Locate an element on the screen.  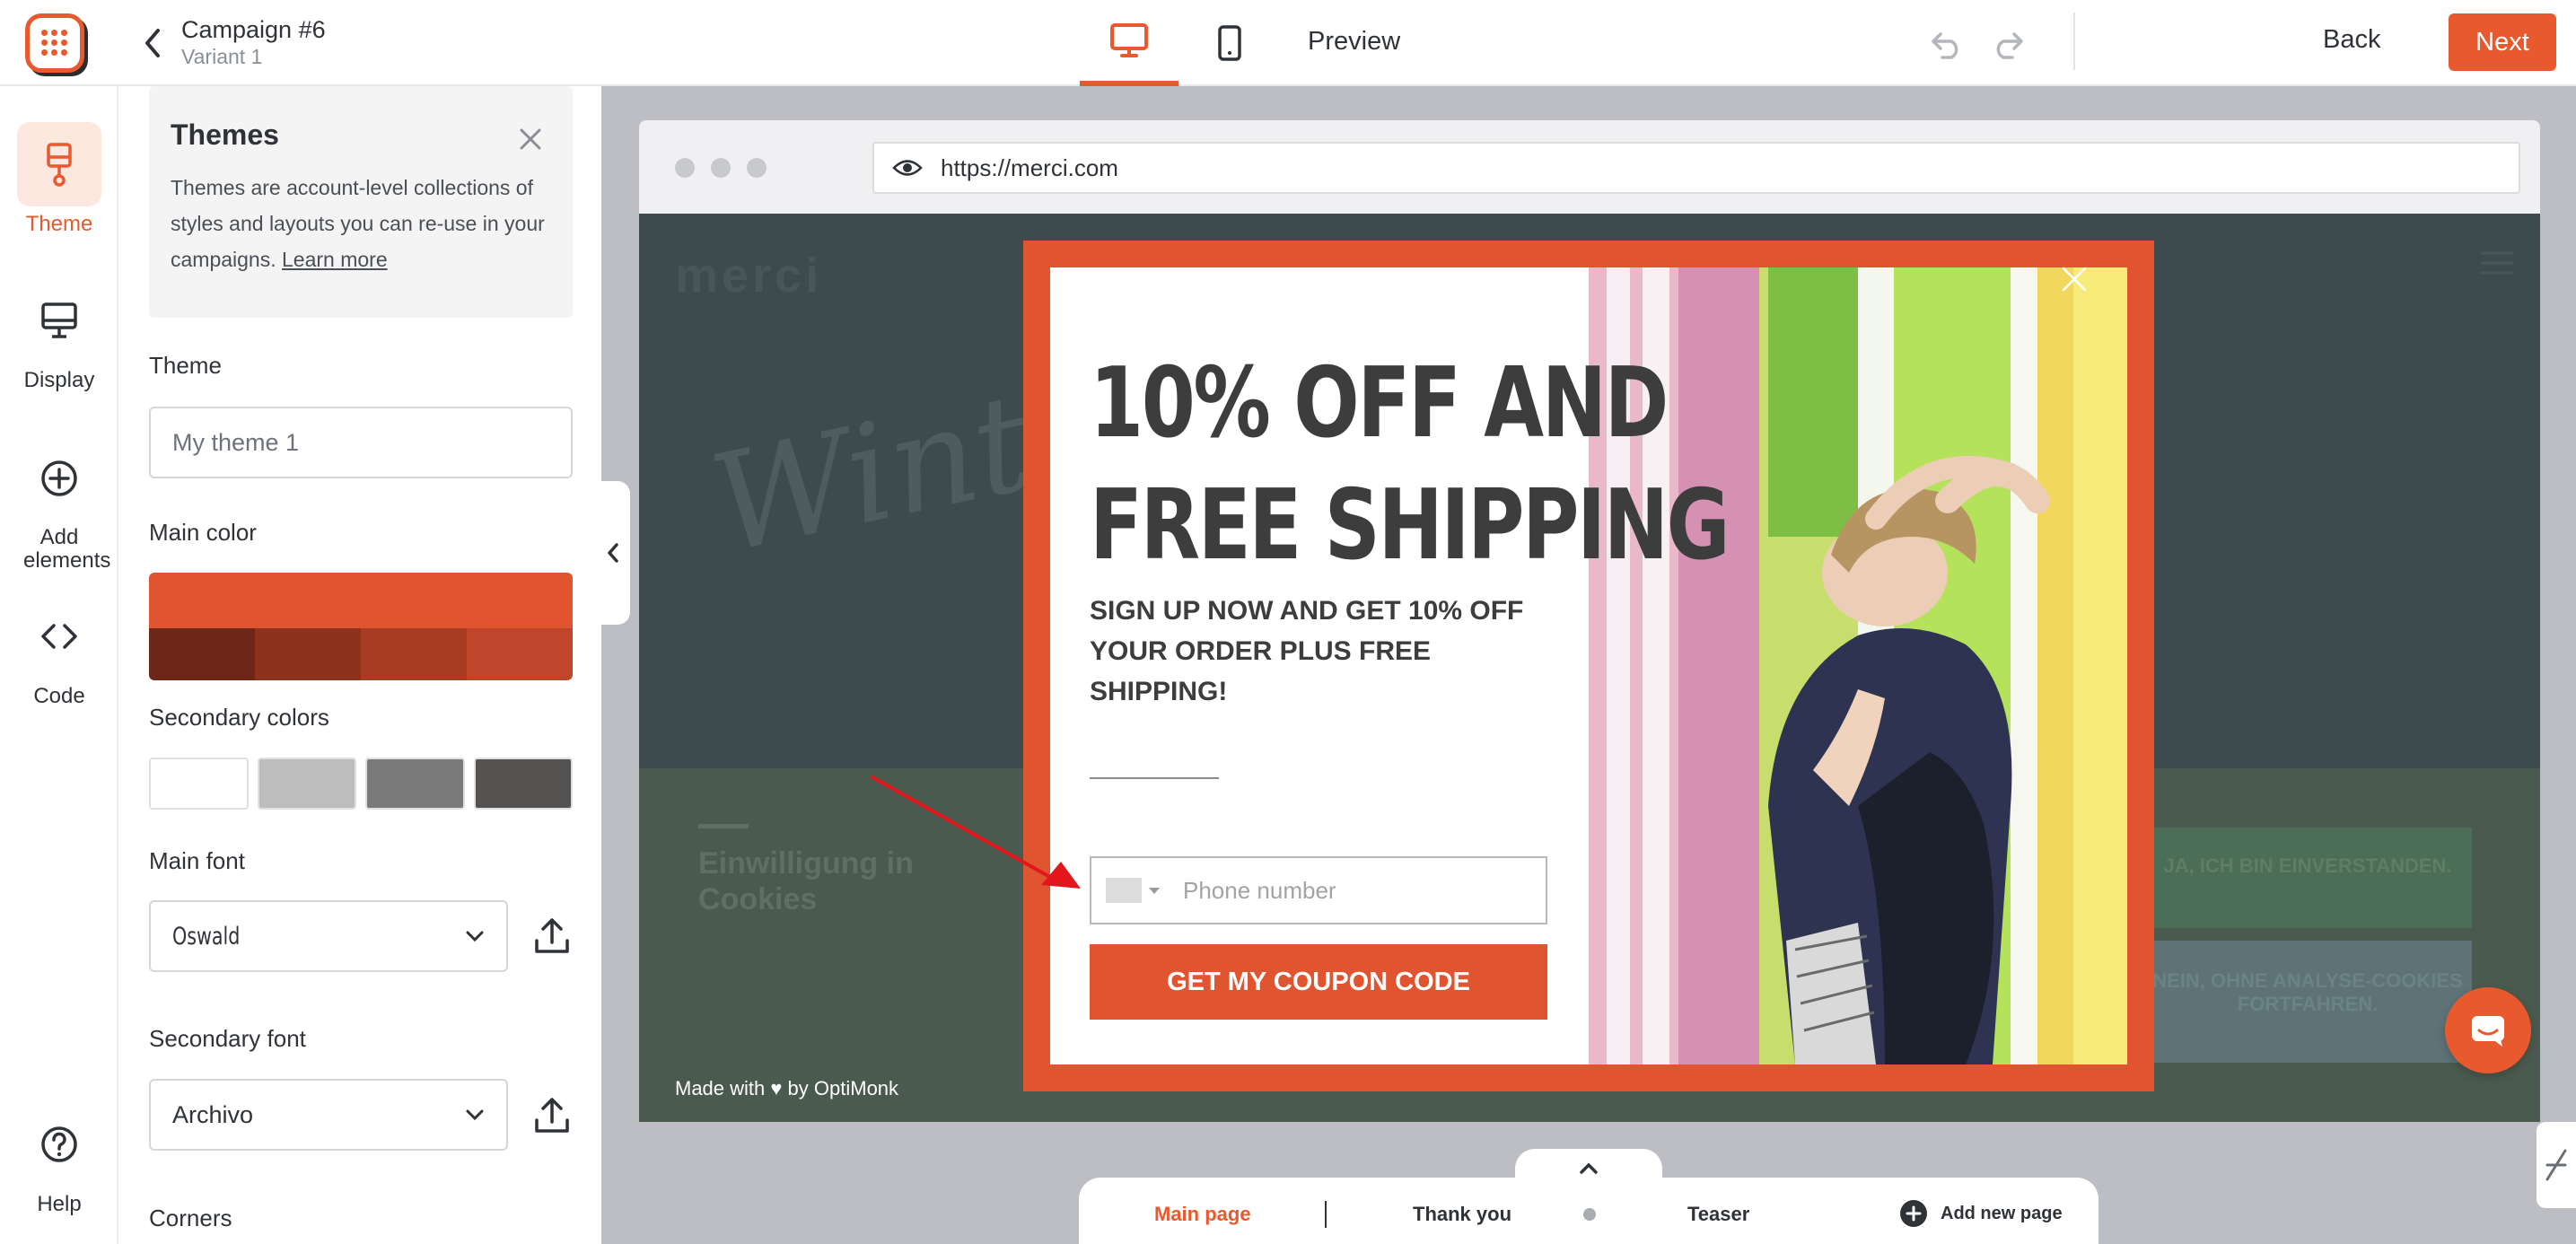
redo-icon is located at coordinates (2008, 43).